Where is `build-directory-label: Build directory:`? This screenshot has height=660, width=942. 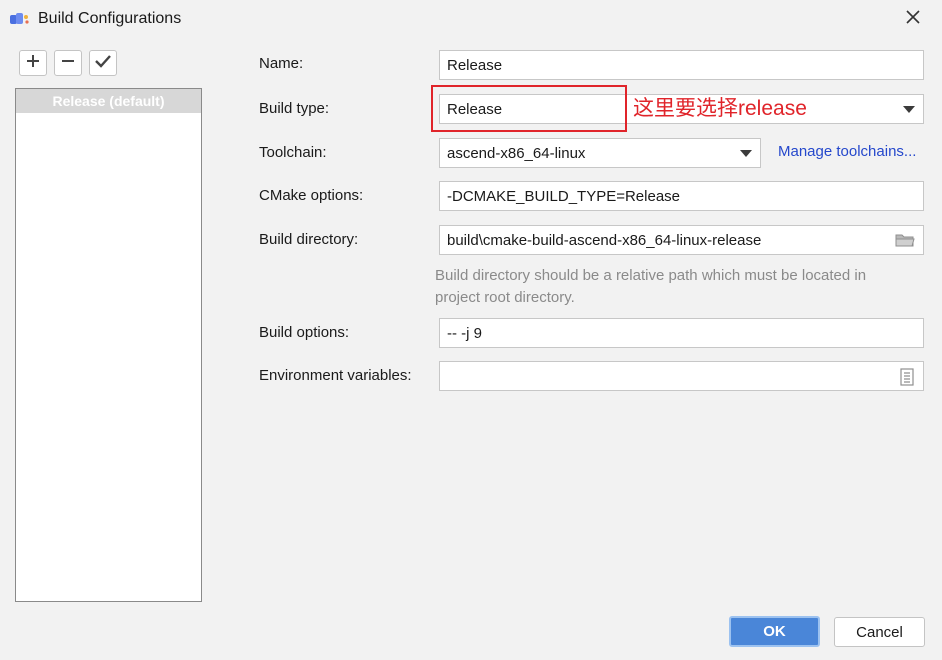 build-directory-label: Build directory: is located at coordinates (309, 239).